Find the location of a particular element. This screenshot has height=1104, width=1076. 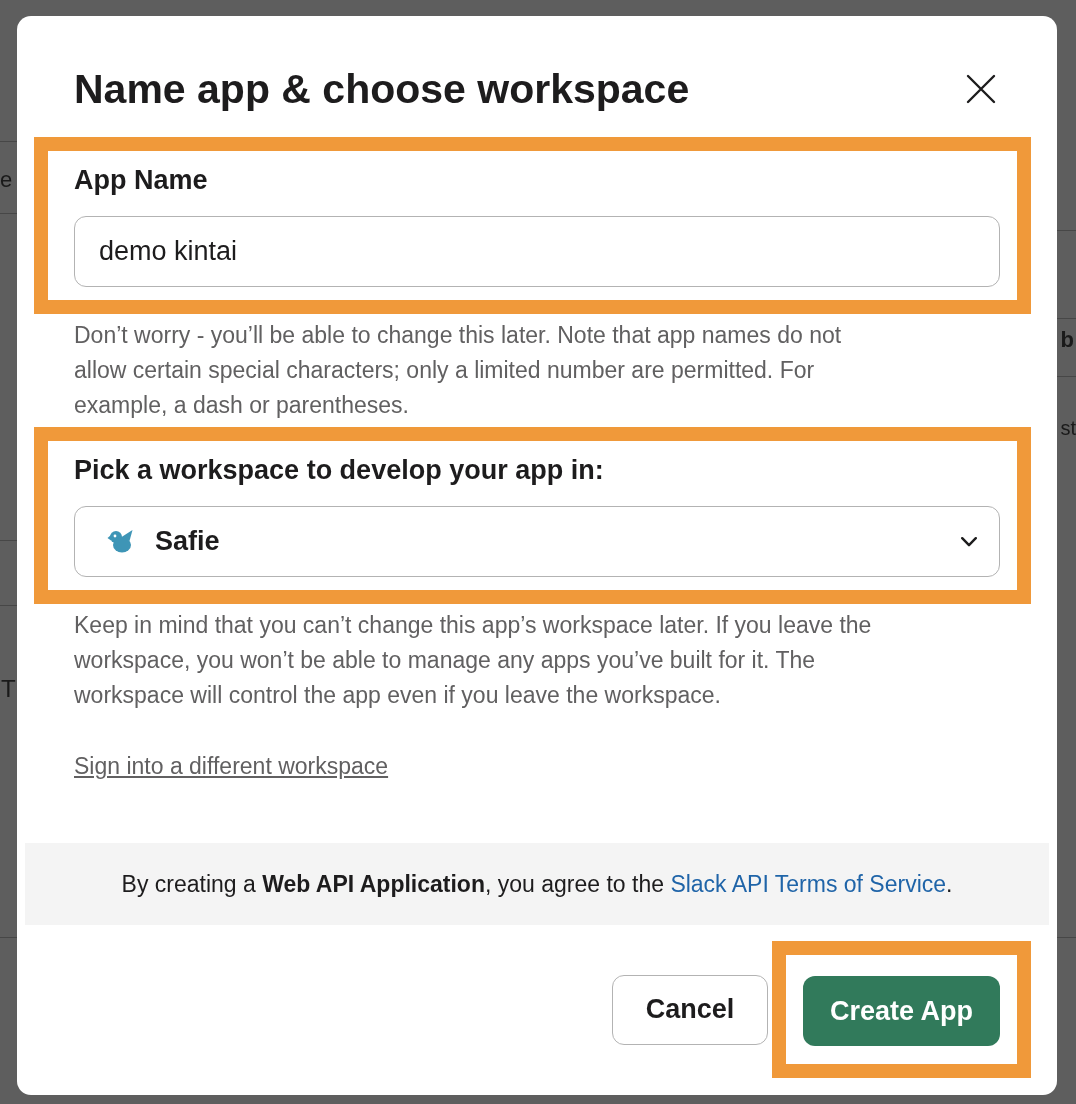

terms-notice: By creating a Web API Application, you agree to the Slack API Terms of Service. is located at coordinates (537, 884).